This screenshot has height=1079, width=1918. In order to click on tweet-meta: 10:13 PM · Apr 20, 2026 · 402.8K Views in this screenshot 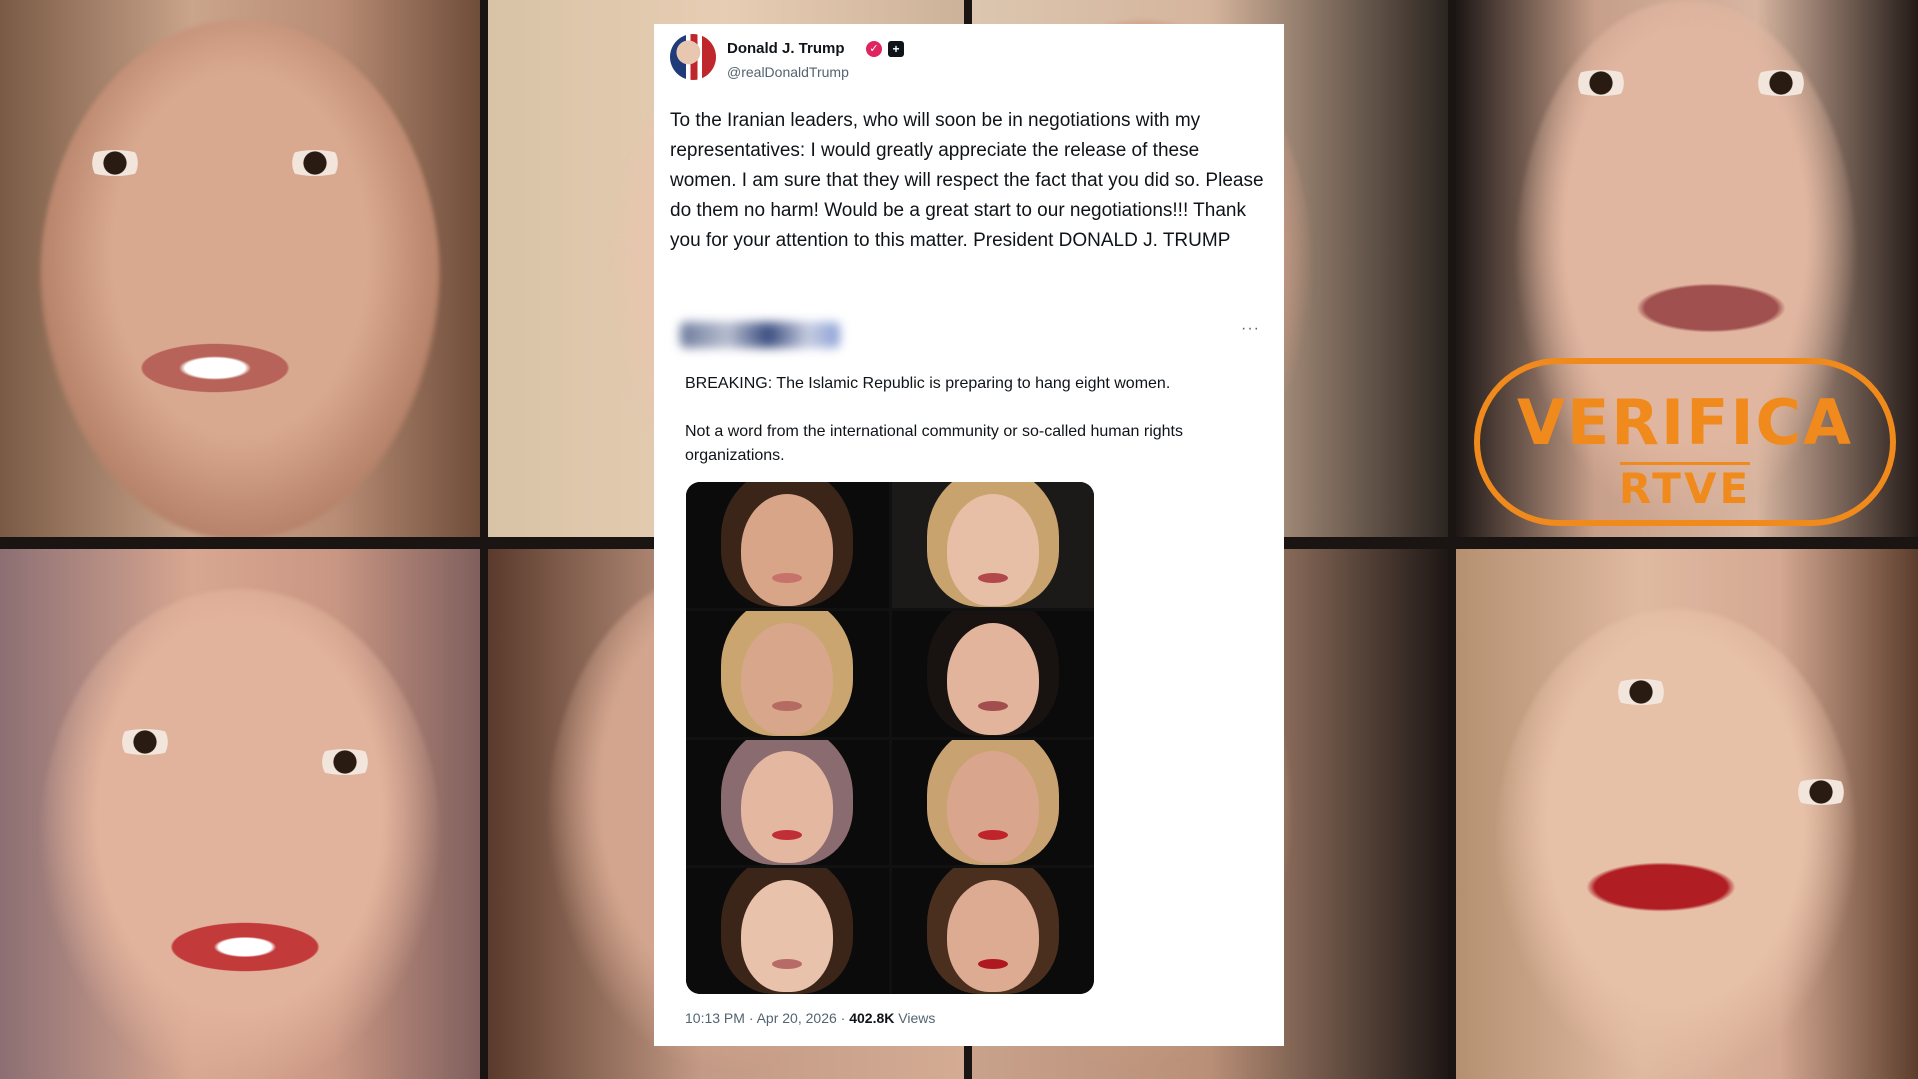, I will do `click(810, 1018)`.